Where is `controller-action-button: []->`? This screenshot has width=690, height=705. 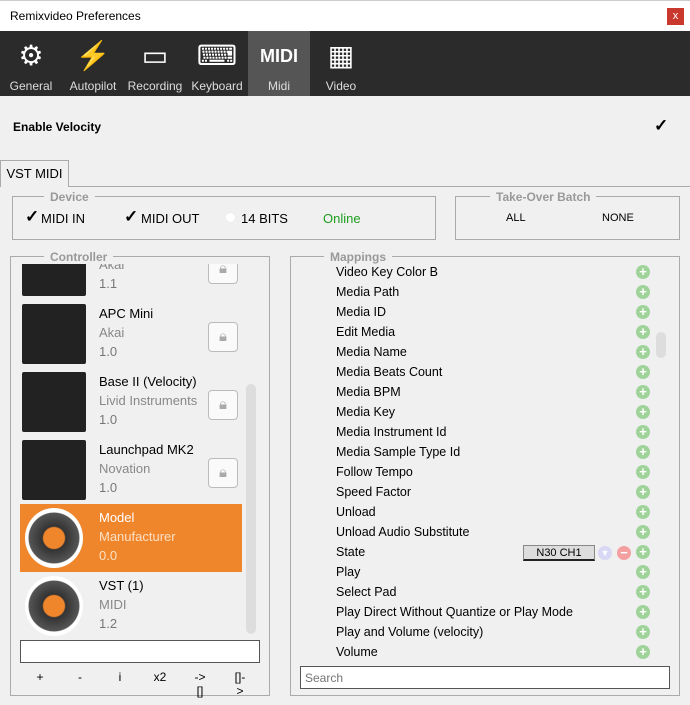 controller-action-button: []-> is located at coordinates (240, 684).